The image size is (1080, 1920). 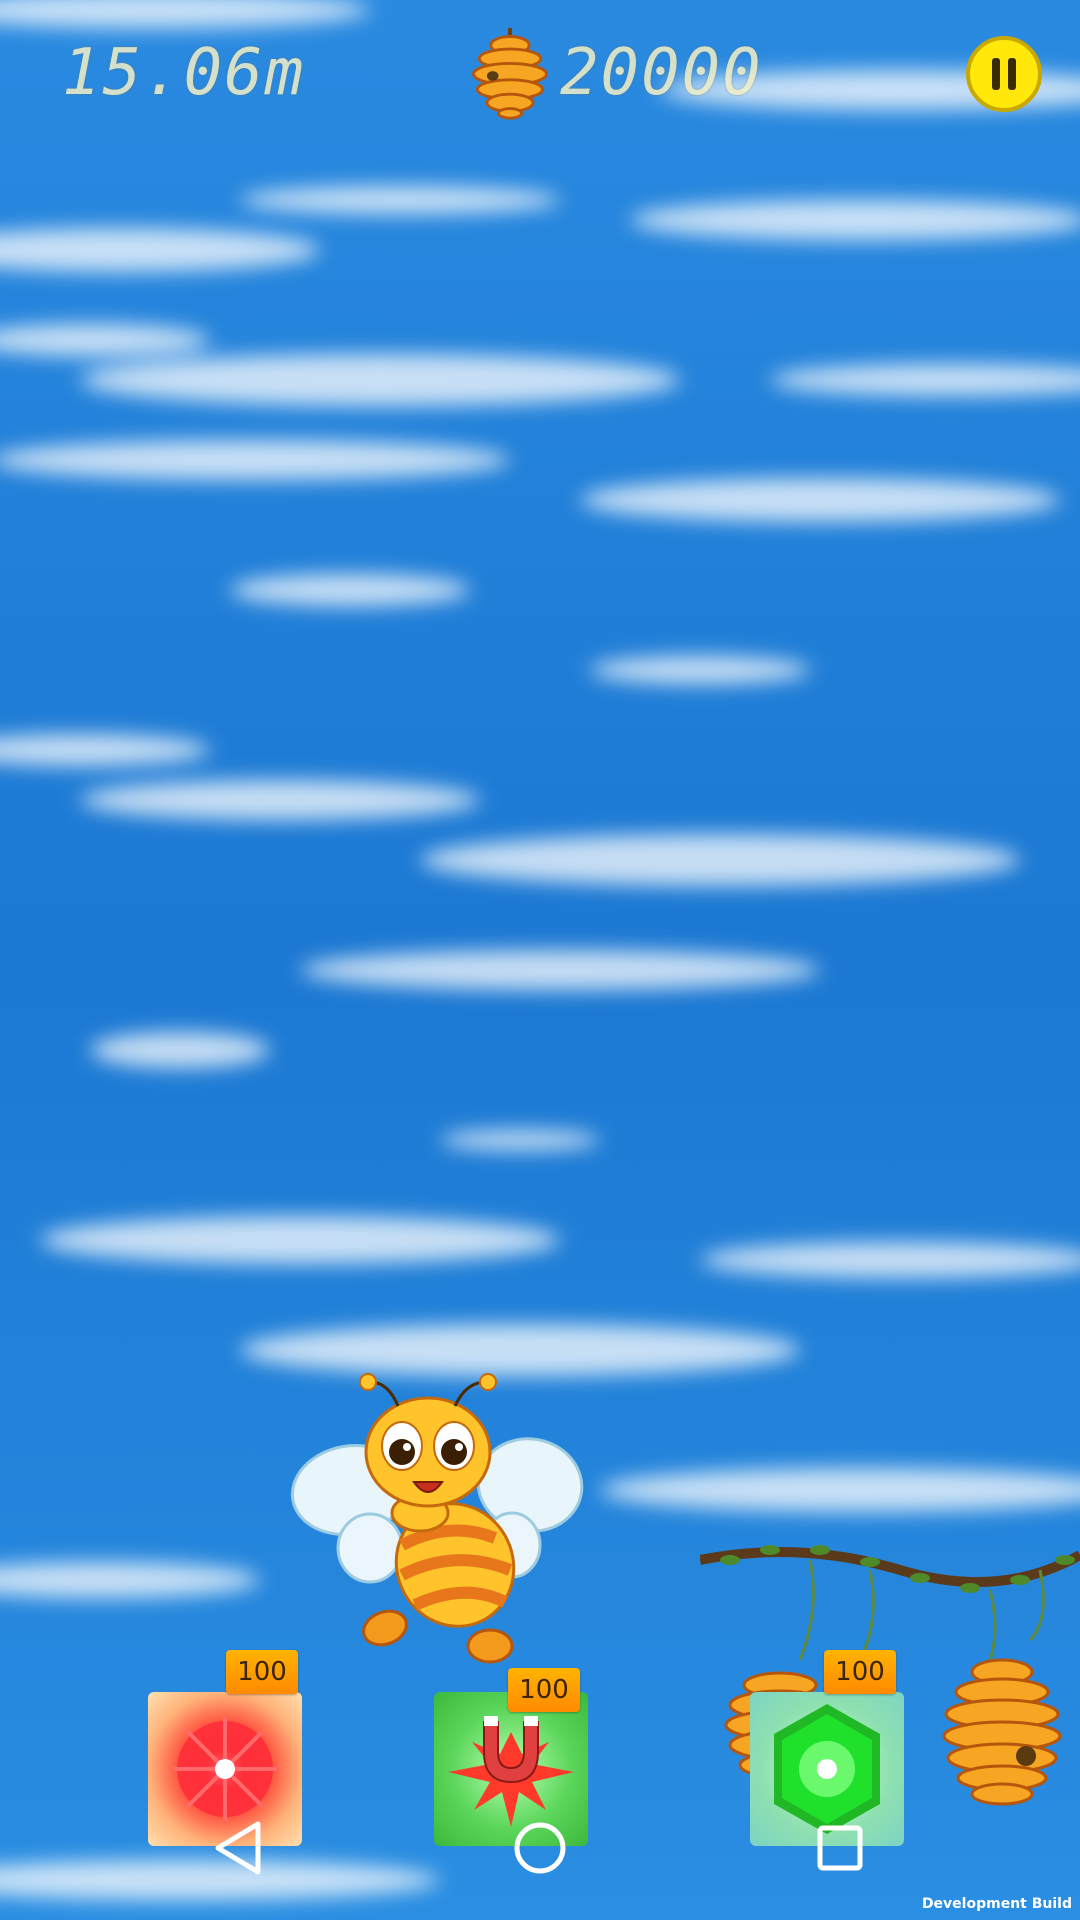 What do you see at coordinates (860, 1672) in the screenshot?
I see `shield-count-badge: 100` at bounding box center [860, 1672].